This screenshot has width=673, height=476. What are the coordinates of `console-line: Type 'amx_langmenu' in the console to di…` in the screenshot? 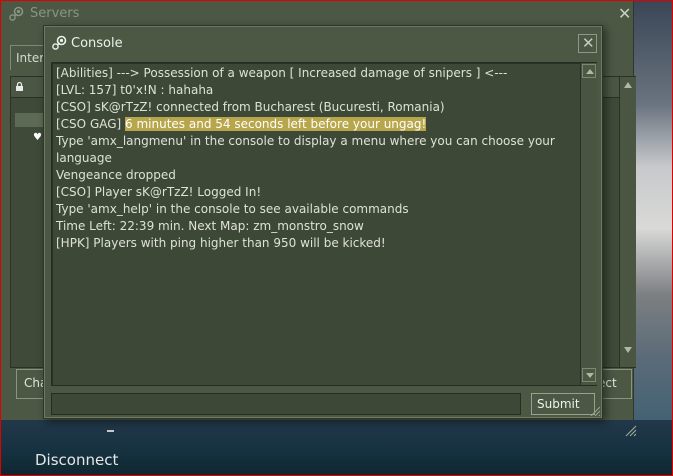 It's located at (307, 149).